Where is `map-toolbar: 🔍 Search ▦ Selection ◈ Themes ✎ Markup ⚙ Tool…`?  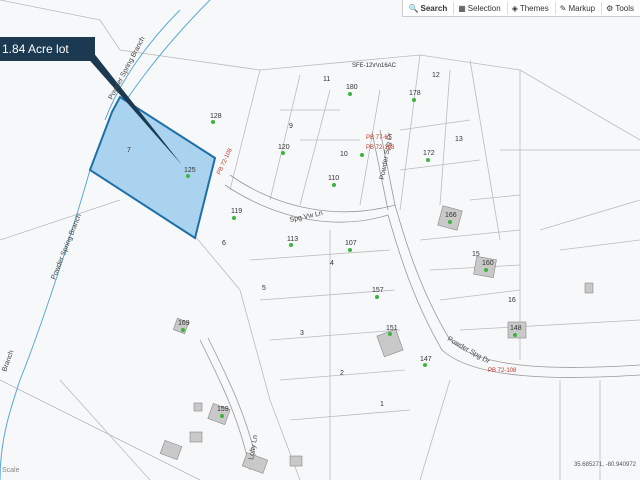 map-toolbar: 🔍 Search ▦ Selection ◈ Themes ✎ Markup ⚙ Tool… is located at coordinates (520, 8).